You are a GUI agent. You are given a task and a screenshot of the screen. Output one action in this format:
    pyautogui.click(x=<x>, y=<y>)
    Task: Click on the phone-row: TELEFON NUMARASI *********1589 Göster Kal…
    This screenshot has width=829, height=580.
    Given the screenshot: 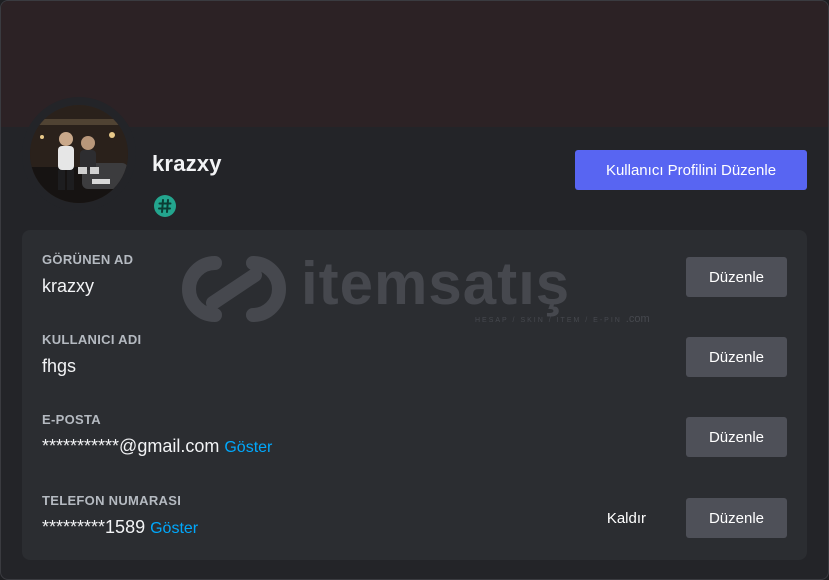 What is the action you would take?
    pyautogui.click(x=414, y=523)
    